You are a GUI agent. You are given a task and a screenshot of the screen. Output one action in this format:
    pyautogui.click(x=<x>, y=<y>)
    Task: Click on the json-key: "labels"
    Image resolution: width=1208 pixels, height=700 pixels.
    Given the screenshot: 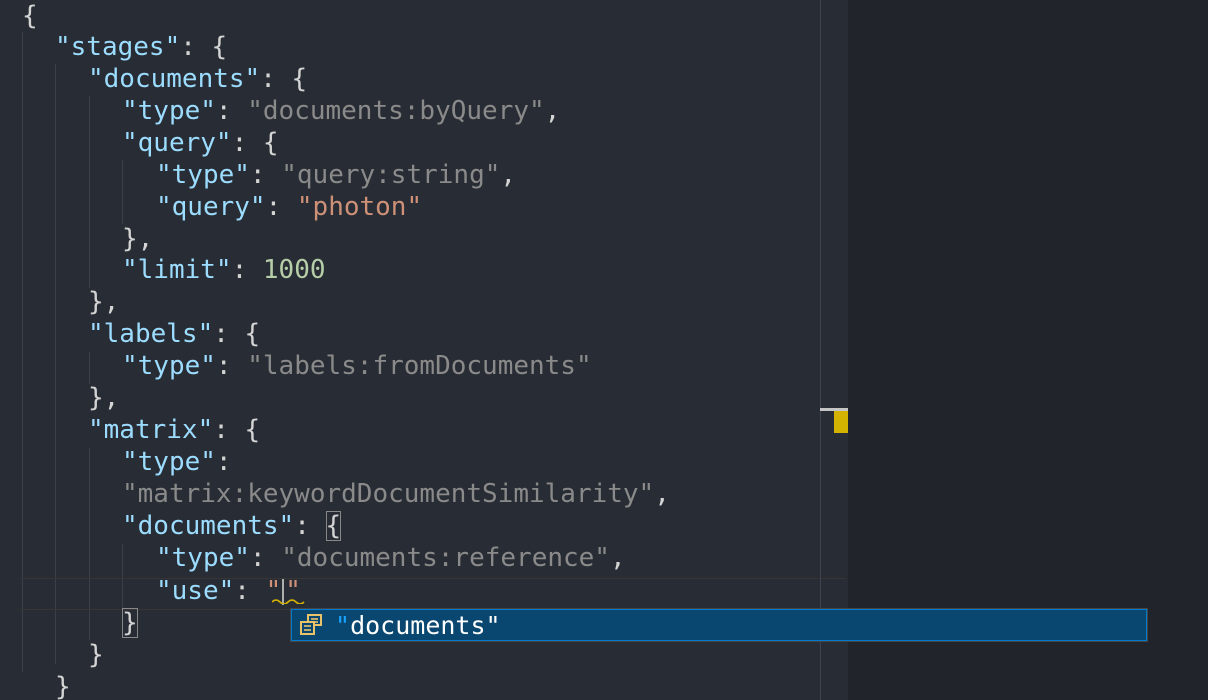 What is the action you would take?
    pyautogui.click(x=151, y=334)
    